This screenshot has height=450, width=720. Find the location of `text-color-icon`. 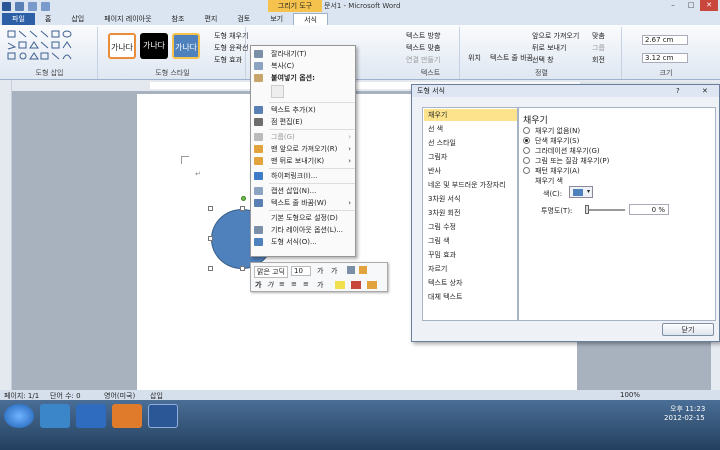

text-color-icon is located at coordinates (356, 285).